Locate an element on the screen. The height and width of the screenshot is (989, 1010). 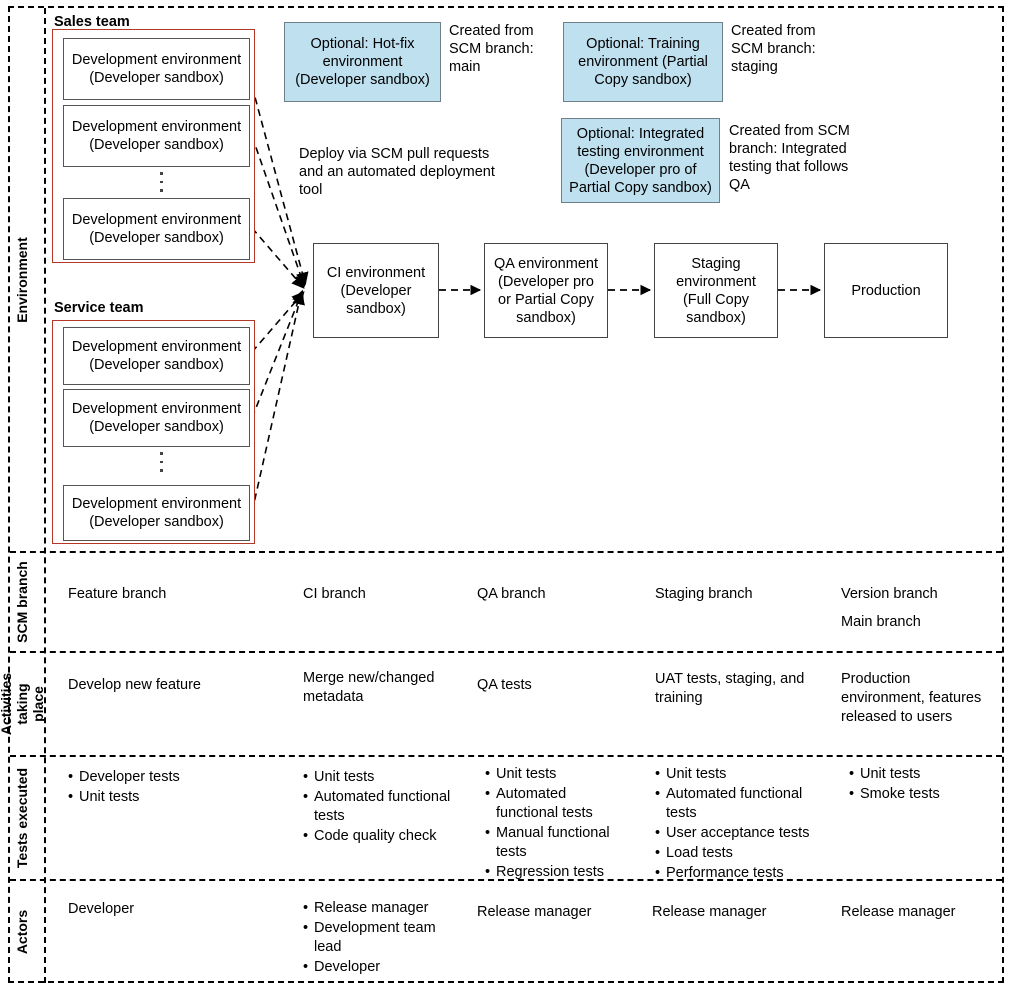
row-label-tests: Tests executed is located at coordinates (22, 818).